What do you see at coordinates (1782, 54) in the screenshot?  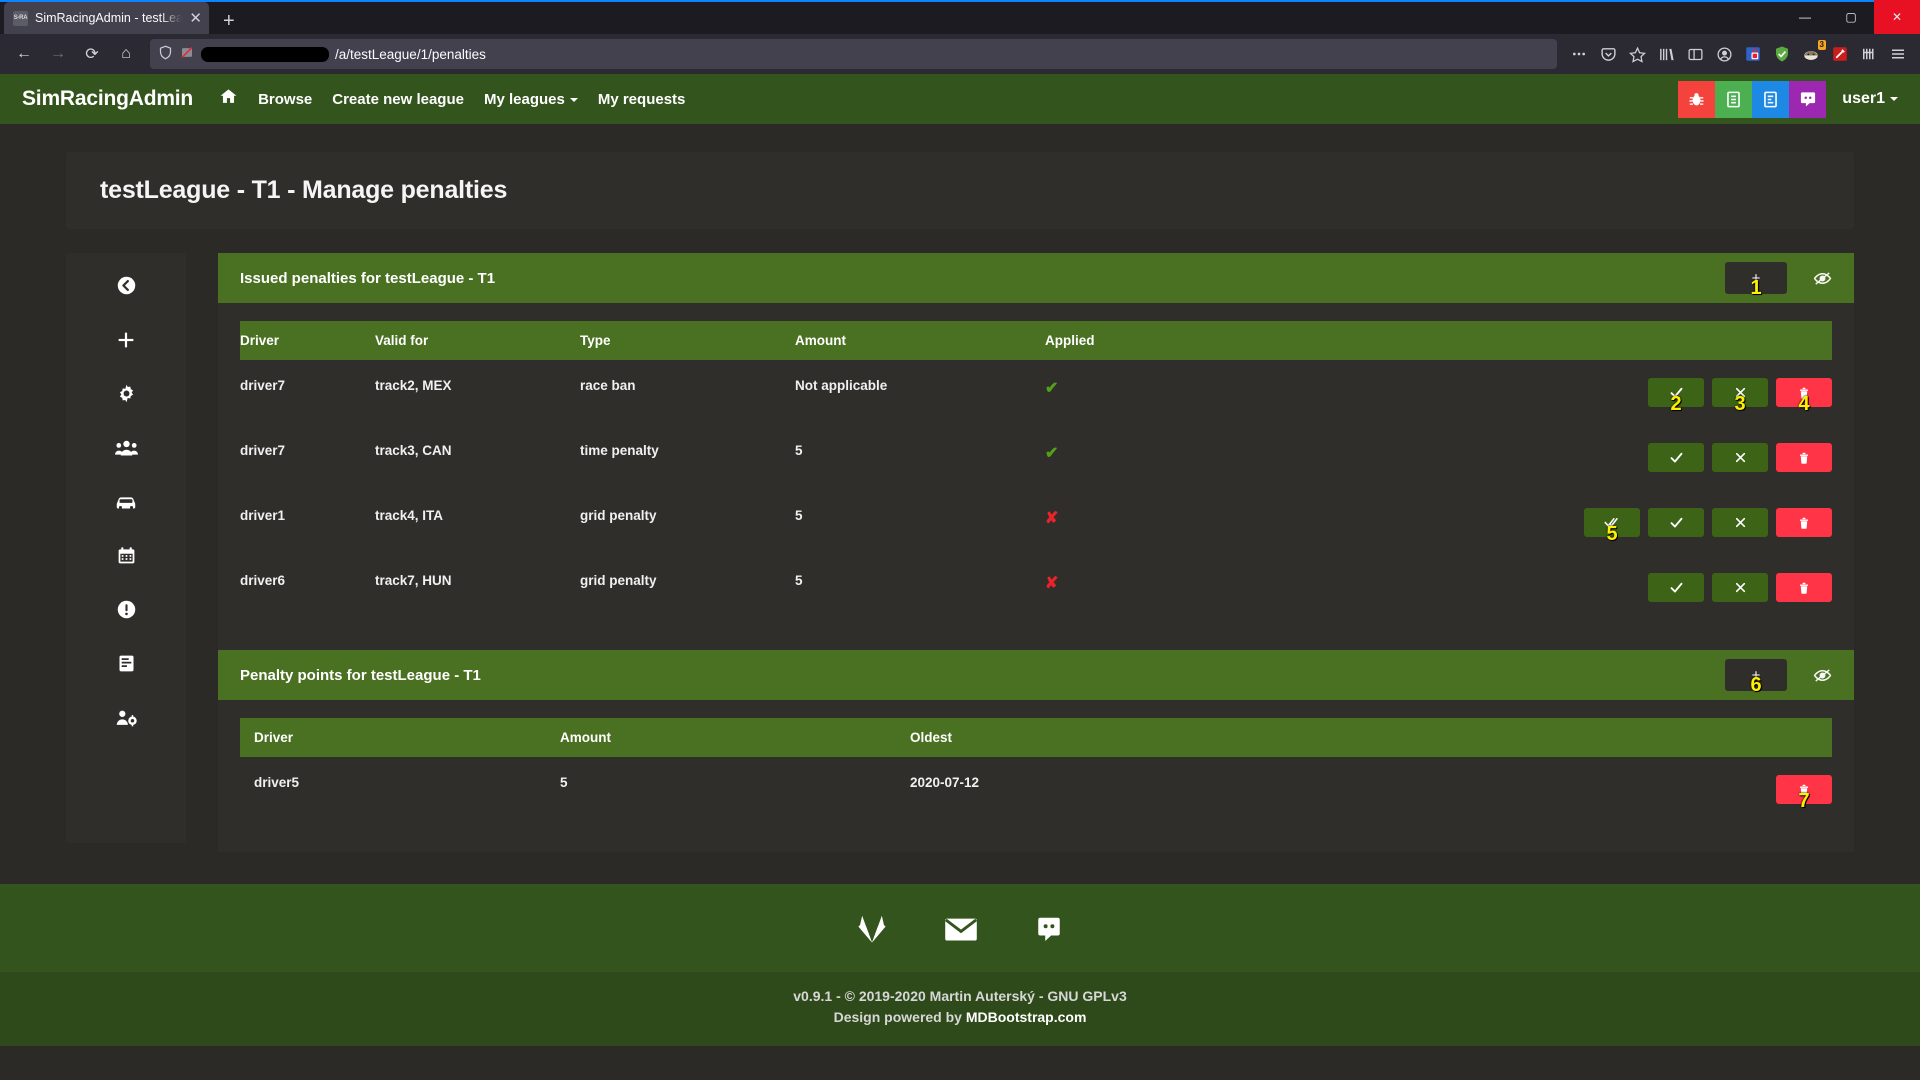 I see `adblock-shield-icon` at bounding box center [1782, 54].